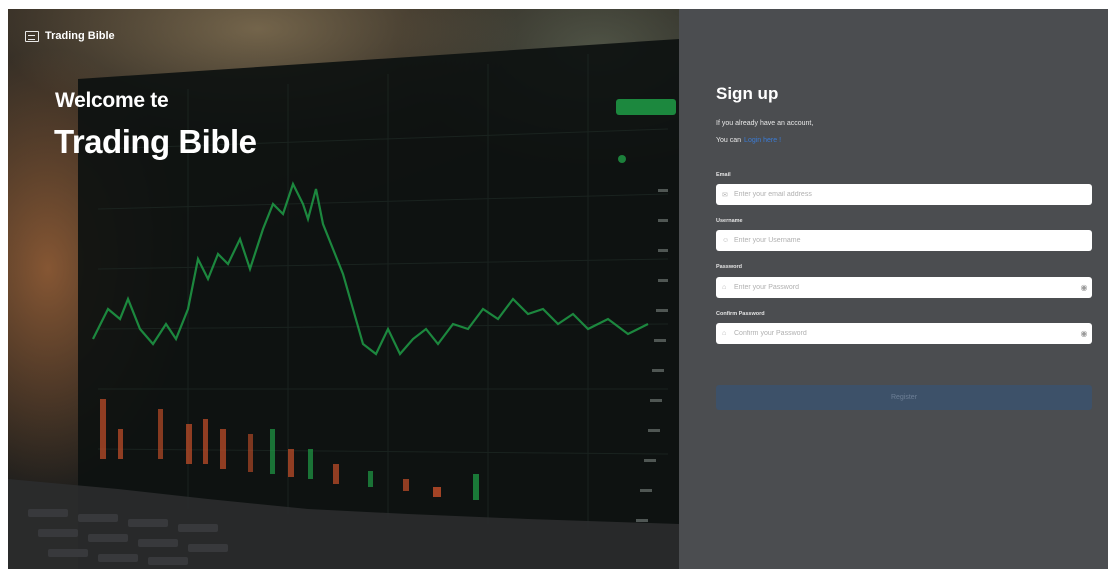 The height and width of the screenshot is (571, 1115). I want to click on password-label: Password, so click(729, 267).